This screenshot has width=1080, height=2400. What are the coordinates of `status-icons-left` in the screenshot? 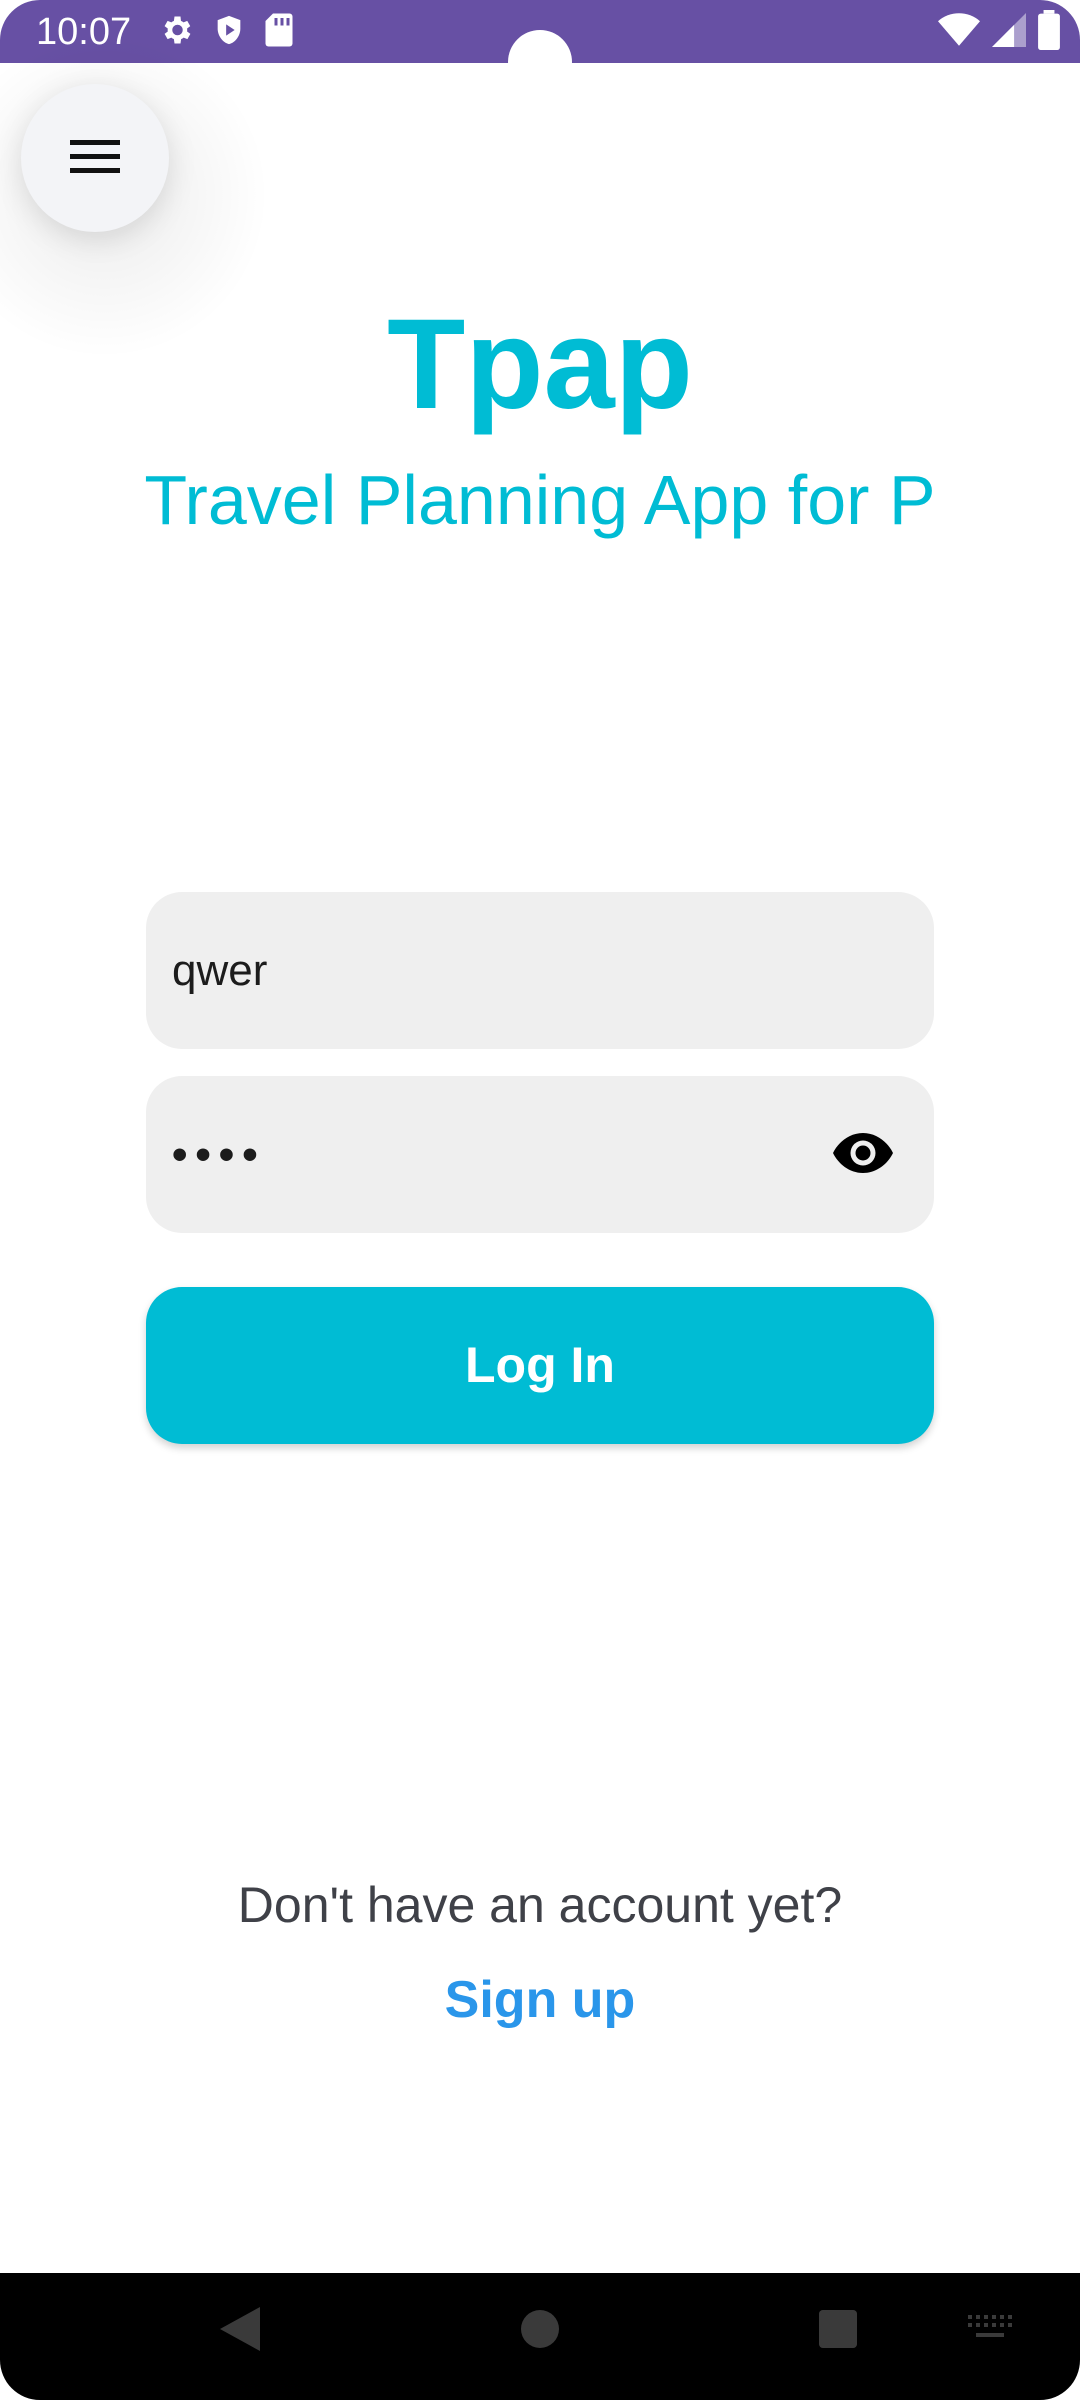 It's located at (226, 32).